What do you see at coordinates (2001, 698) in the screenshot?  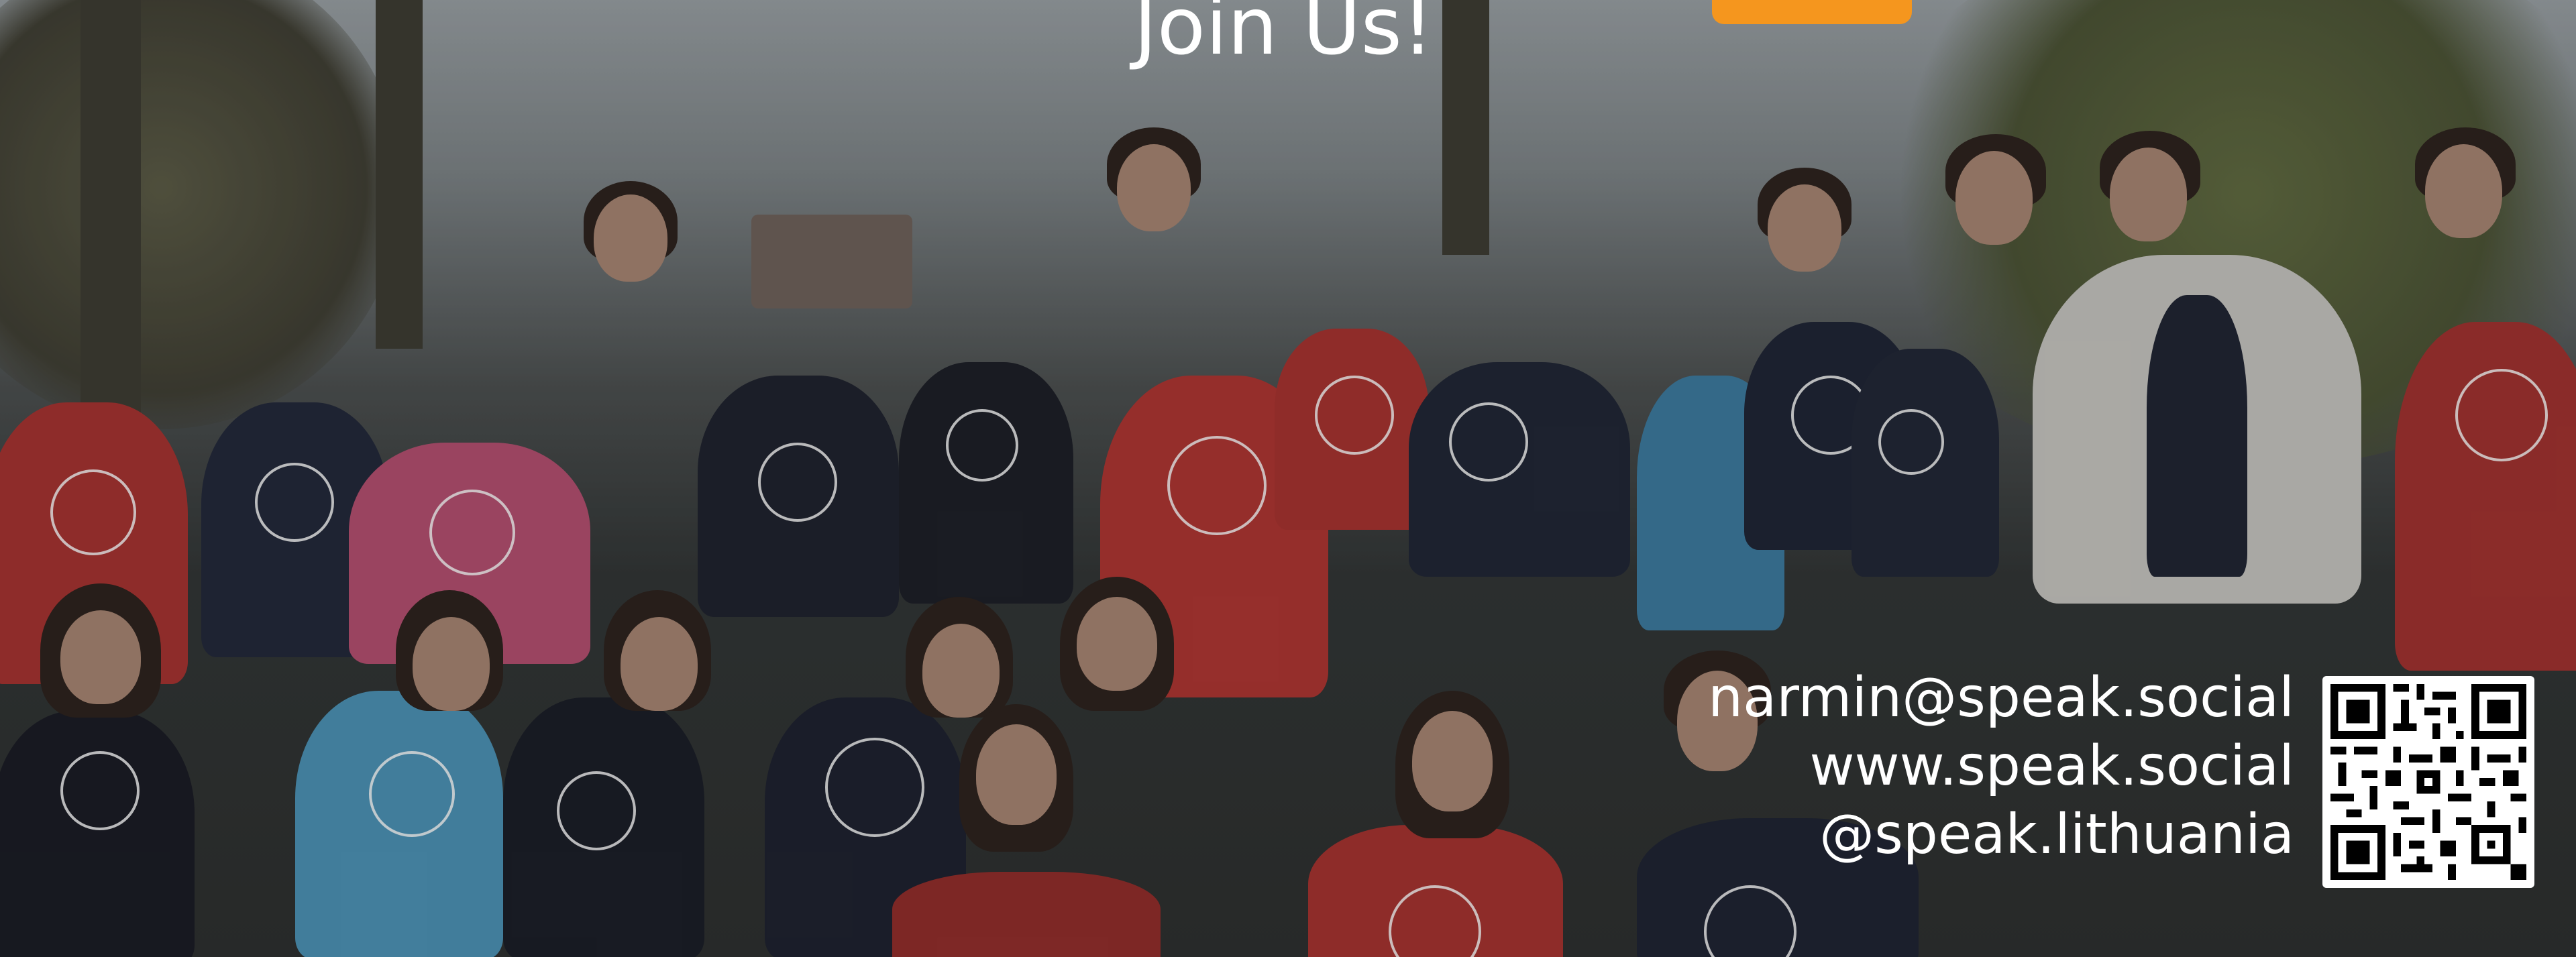 I see `contact-email: narmin@speak.social` at bounding box center [2001, 698].